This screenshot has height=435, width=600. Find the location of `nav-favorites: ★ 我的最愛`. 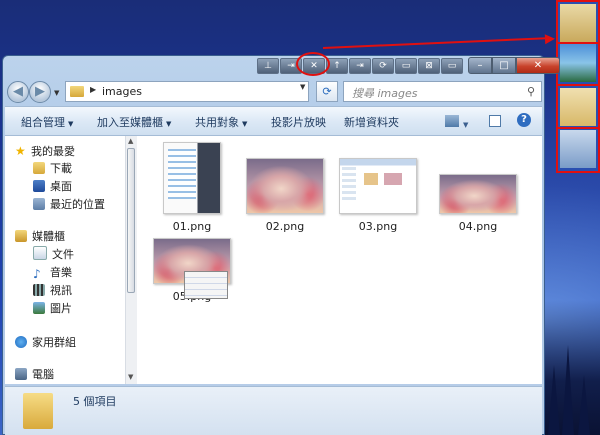

nav-favorites: ★ 我的最愛 is located at coordinates (45, 151).